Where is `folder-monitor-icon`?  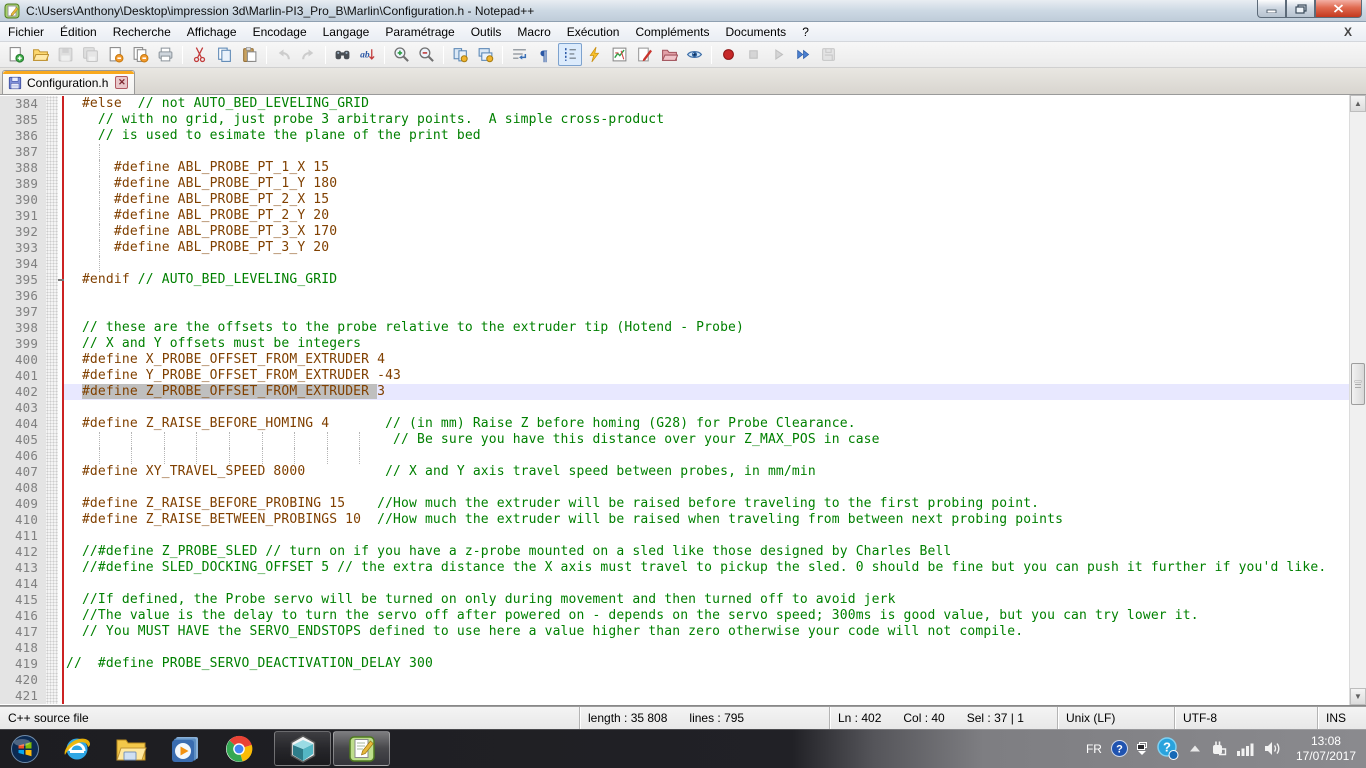 folder-monitor-icon is located at coordinates (670, 54).